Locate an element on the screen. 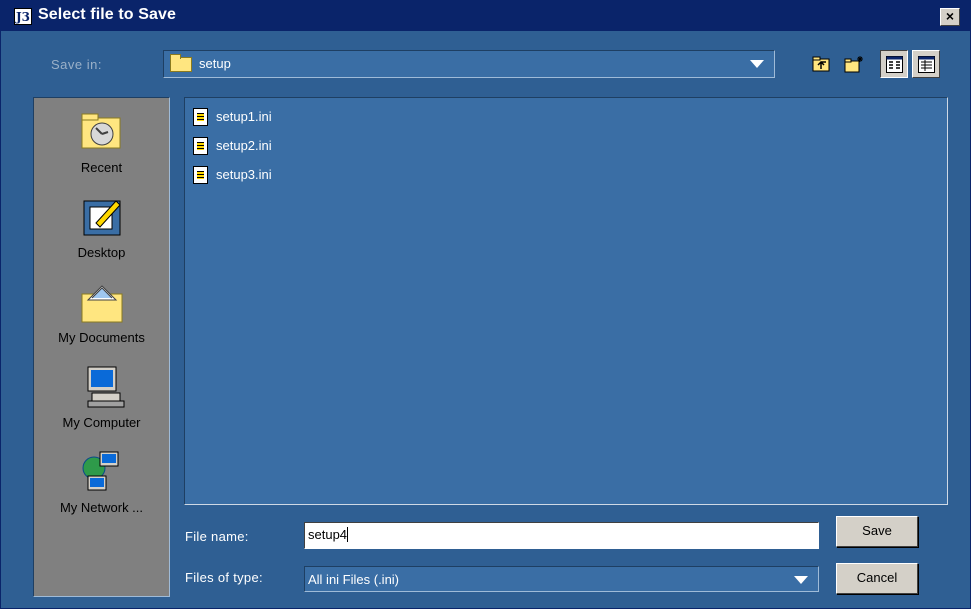 Image resolution: width=971 pixels, height=609 pixels. list-view-icon is located at coordinates (894, 64).